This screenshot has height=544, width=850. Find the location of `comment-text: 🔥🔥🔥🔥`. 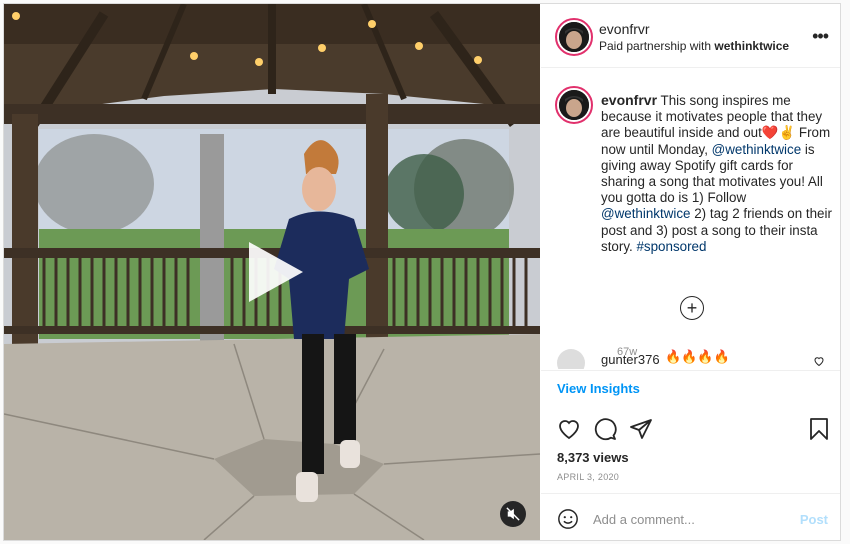

comment-text: 🔥🔥🔥🔥 is located at coordinates (697, 356).